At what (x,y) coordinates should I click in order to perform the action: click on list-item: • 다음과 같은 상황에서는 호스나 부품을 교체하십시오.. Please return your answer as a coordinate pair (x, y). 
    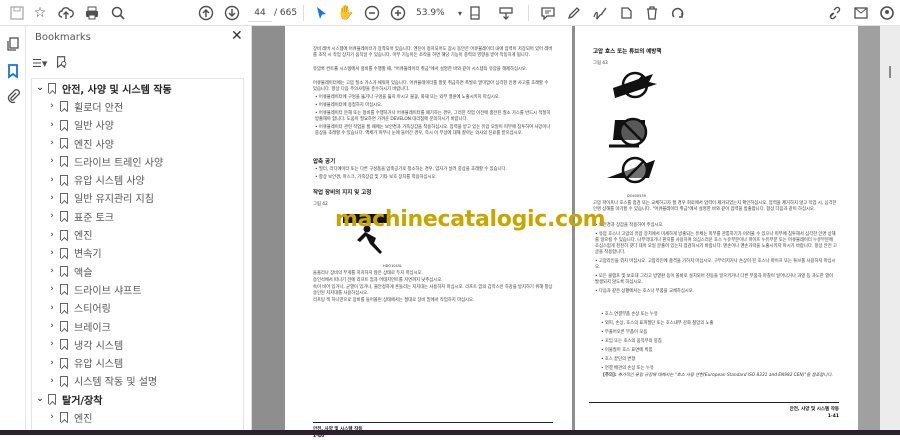
    Looking at the image, I should click on (645, 291).